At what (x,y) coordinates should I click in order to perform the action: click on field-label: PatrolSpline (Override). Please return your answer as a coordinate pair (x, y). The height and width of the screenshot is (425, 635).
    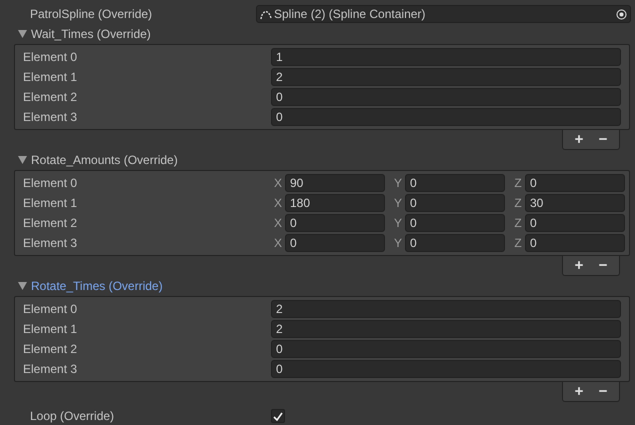
    Looking at the image, I should click on (91, 14).